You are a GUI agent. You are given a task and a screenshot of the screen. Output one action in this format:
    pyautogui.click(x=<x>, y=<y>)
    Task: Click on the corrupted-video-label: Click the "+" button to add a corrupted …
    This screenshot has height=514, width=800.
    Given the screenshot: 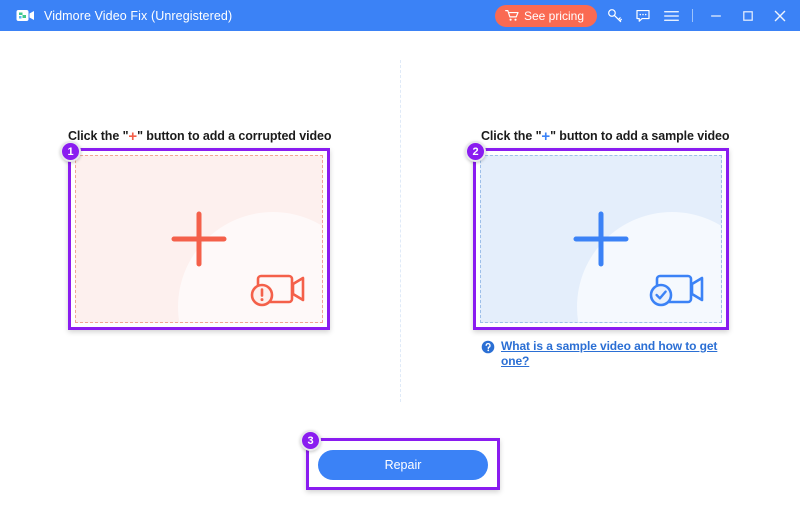 What is the action you would take?
    pyautogui.click(x=200, y=136)
    